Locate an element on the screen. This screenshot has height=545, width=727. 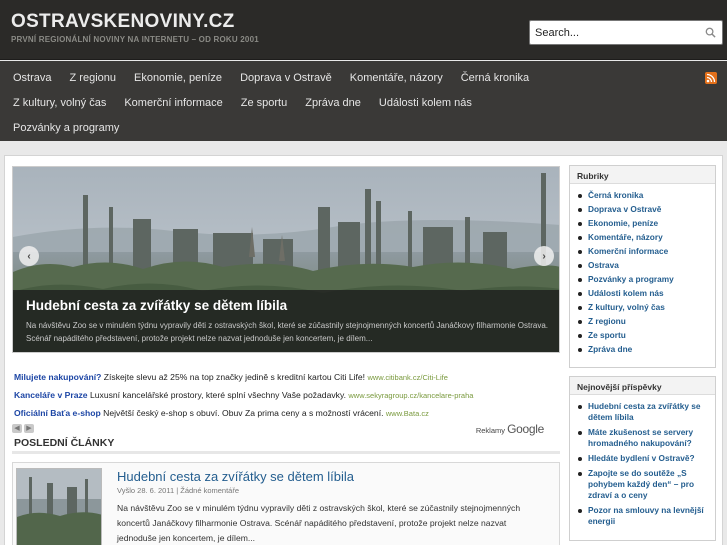
category-link: Z kultury, volný čas is located at coordinates (643, 309).